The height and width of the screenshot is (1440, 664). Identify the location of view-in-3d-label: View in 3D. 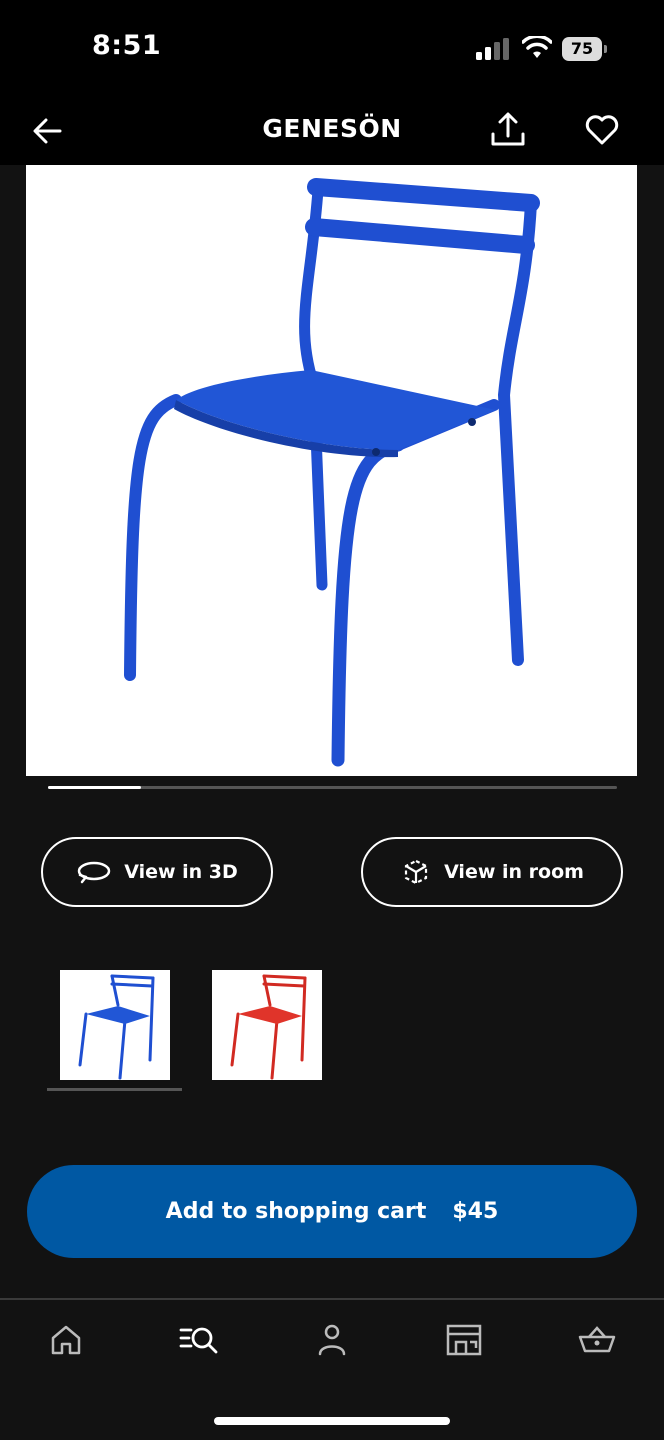
(181, 872).